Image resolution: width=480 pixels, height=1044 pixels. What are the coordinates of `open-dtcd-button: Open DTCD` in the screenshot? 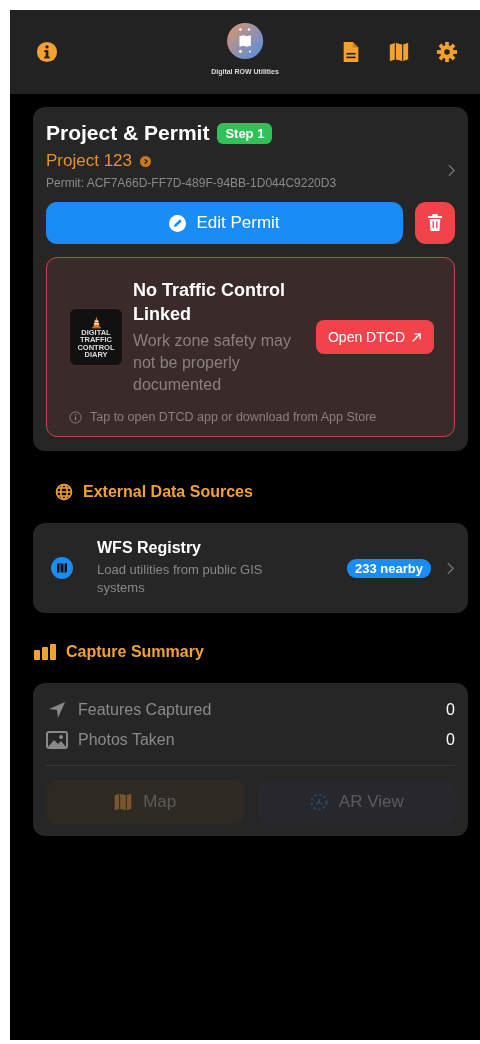 It's located at (374, 337).